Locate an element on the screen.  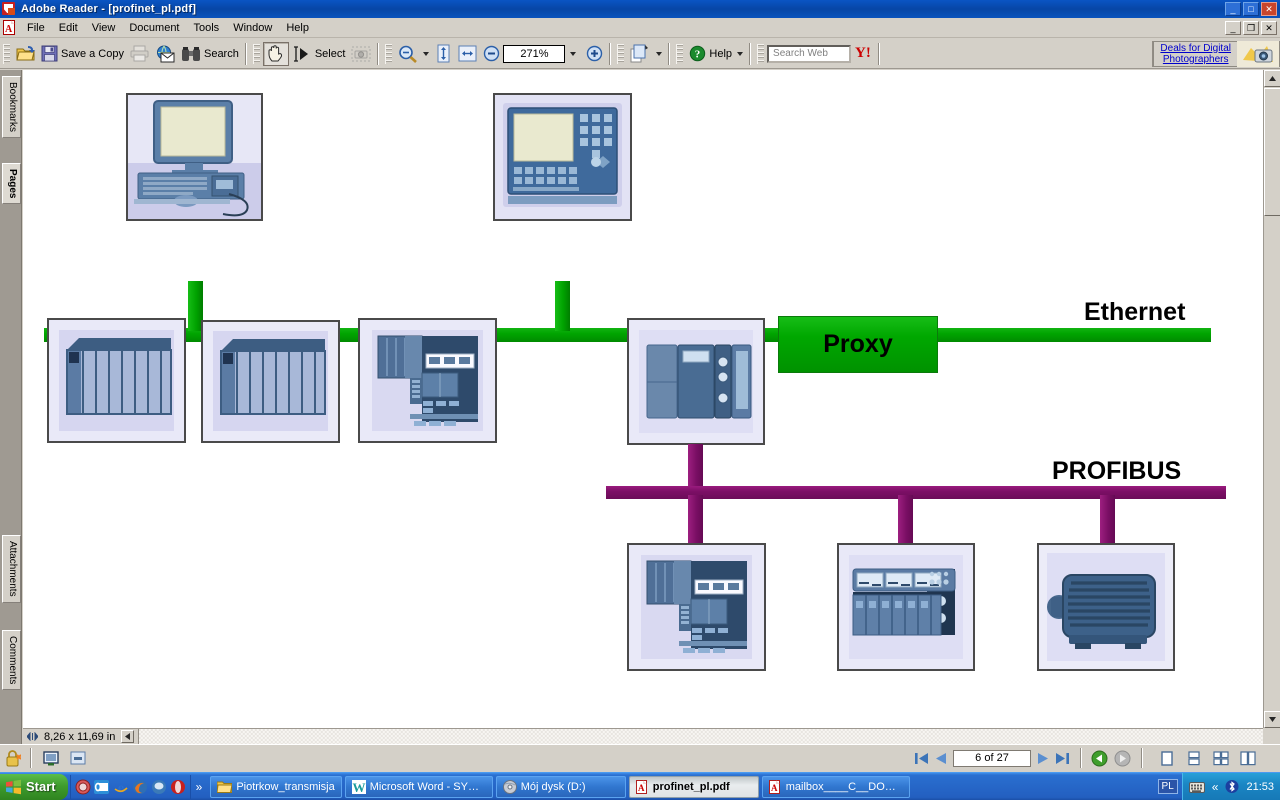
opera-icon is located at coordinates (178, 787).